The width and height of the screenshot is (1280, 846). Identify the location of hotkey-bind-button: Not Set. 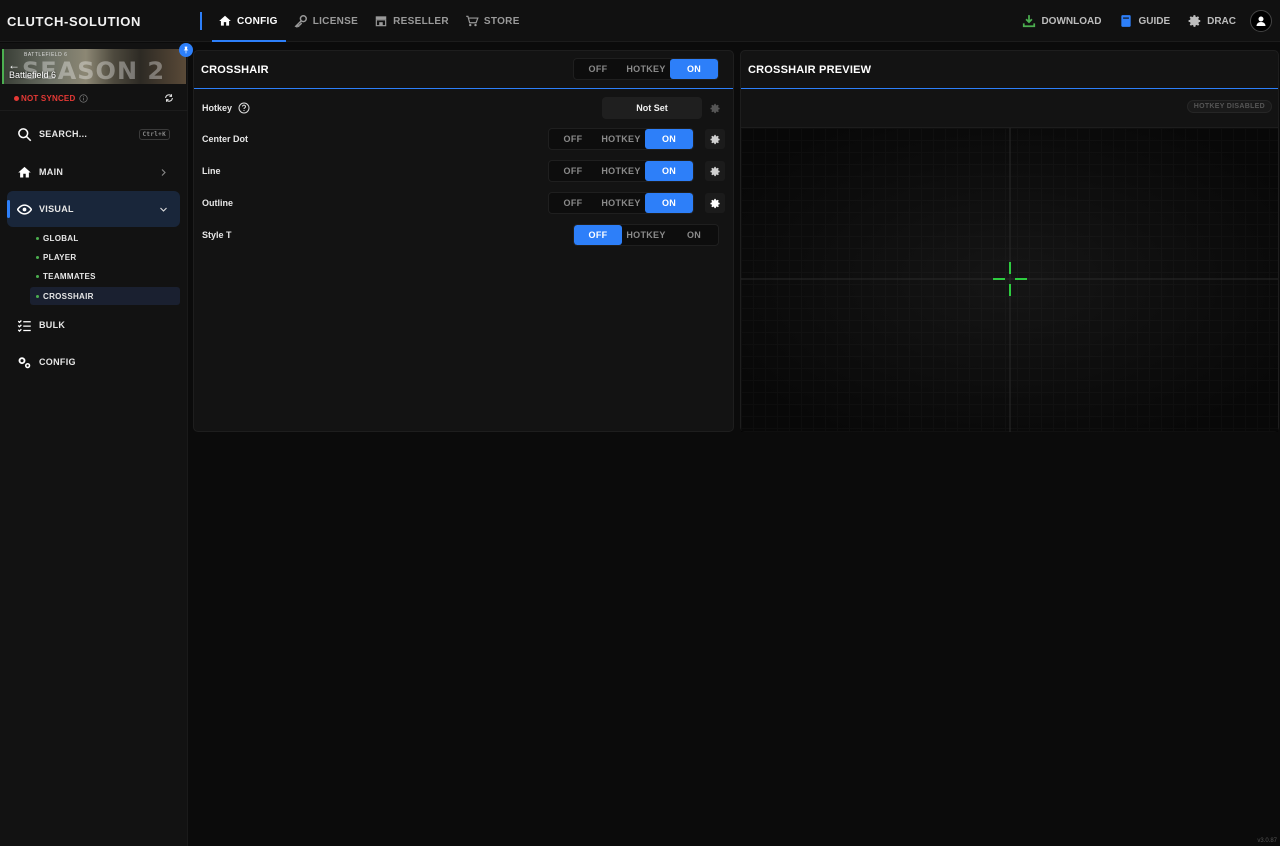
(652, 108).